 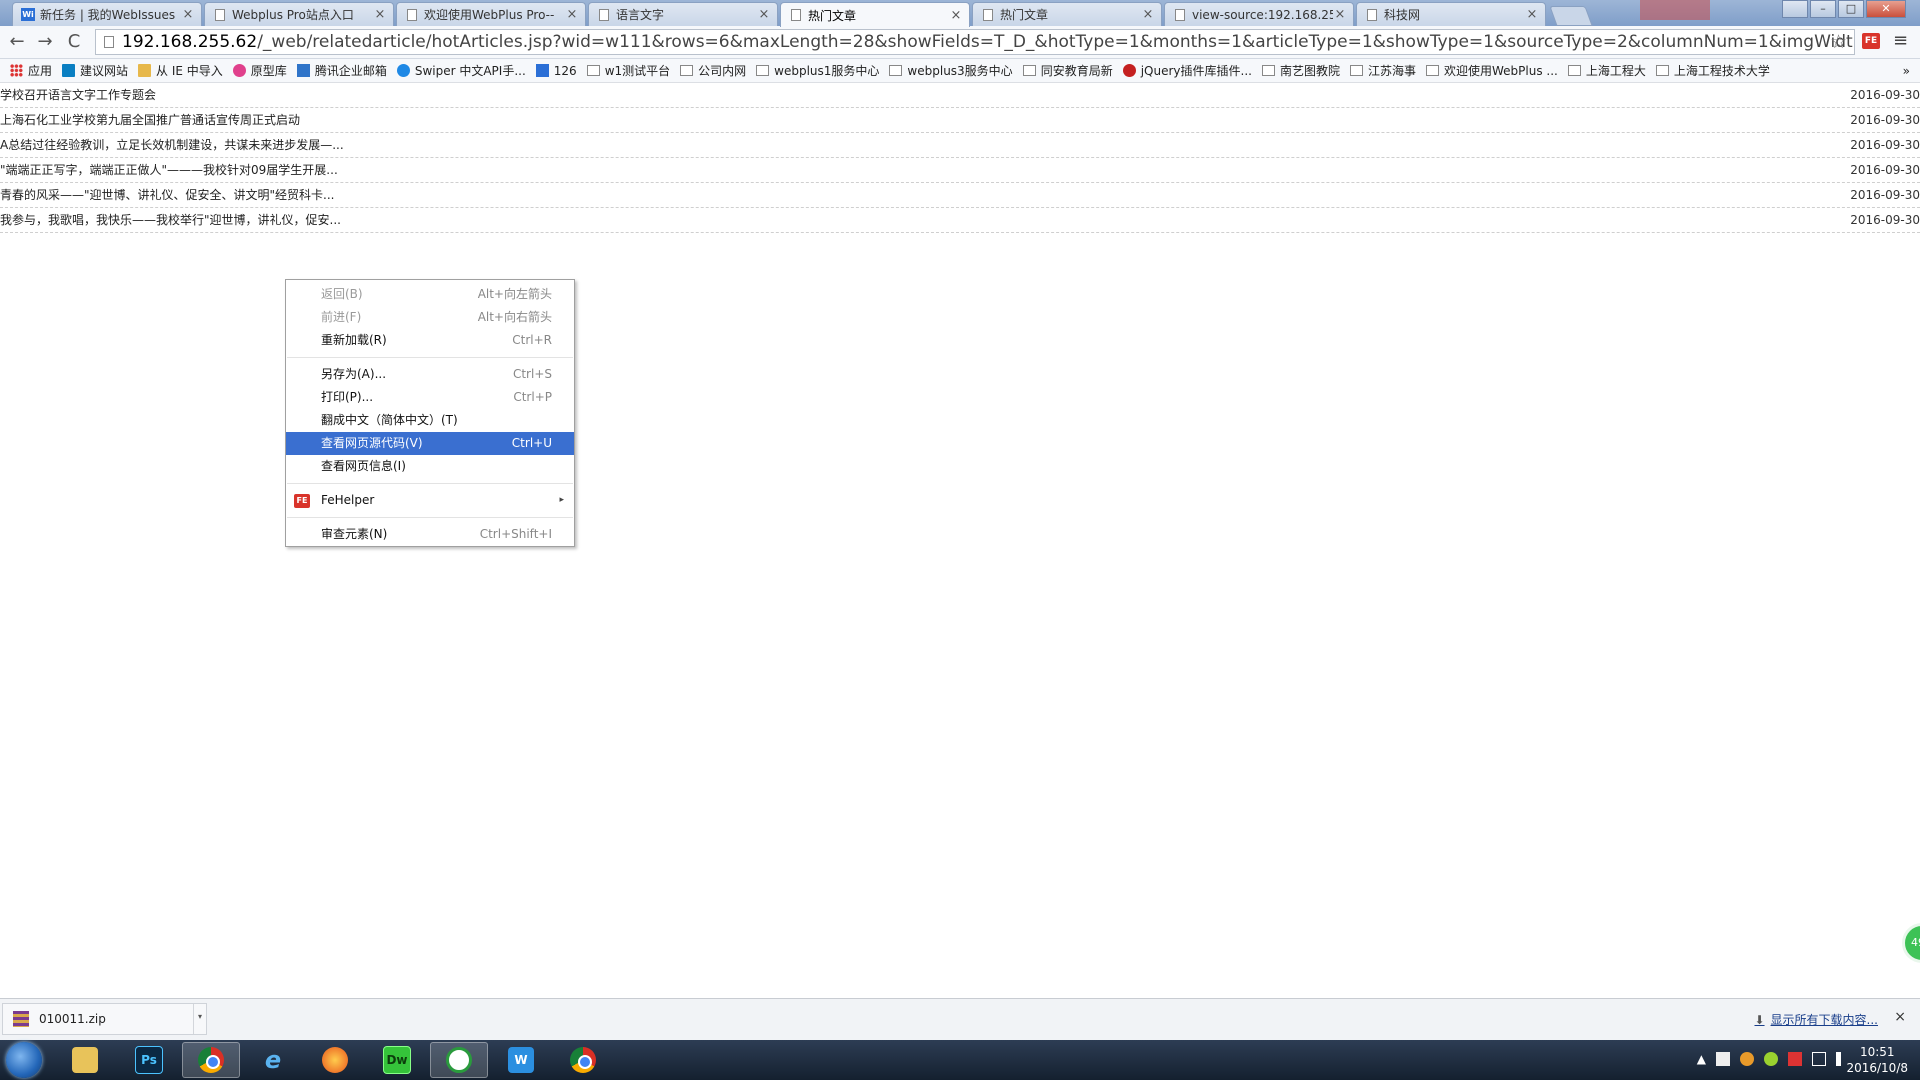 I want to click on bookmark-tencent-mail: 腾讯企业邮箱, so click(x=341, y=70).